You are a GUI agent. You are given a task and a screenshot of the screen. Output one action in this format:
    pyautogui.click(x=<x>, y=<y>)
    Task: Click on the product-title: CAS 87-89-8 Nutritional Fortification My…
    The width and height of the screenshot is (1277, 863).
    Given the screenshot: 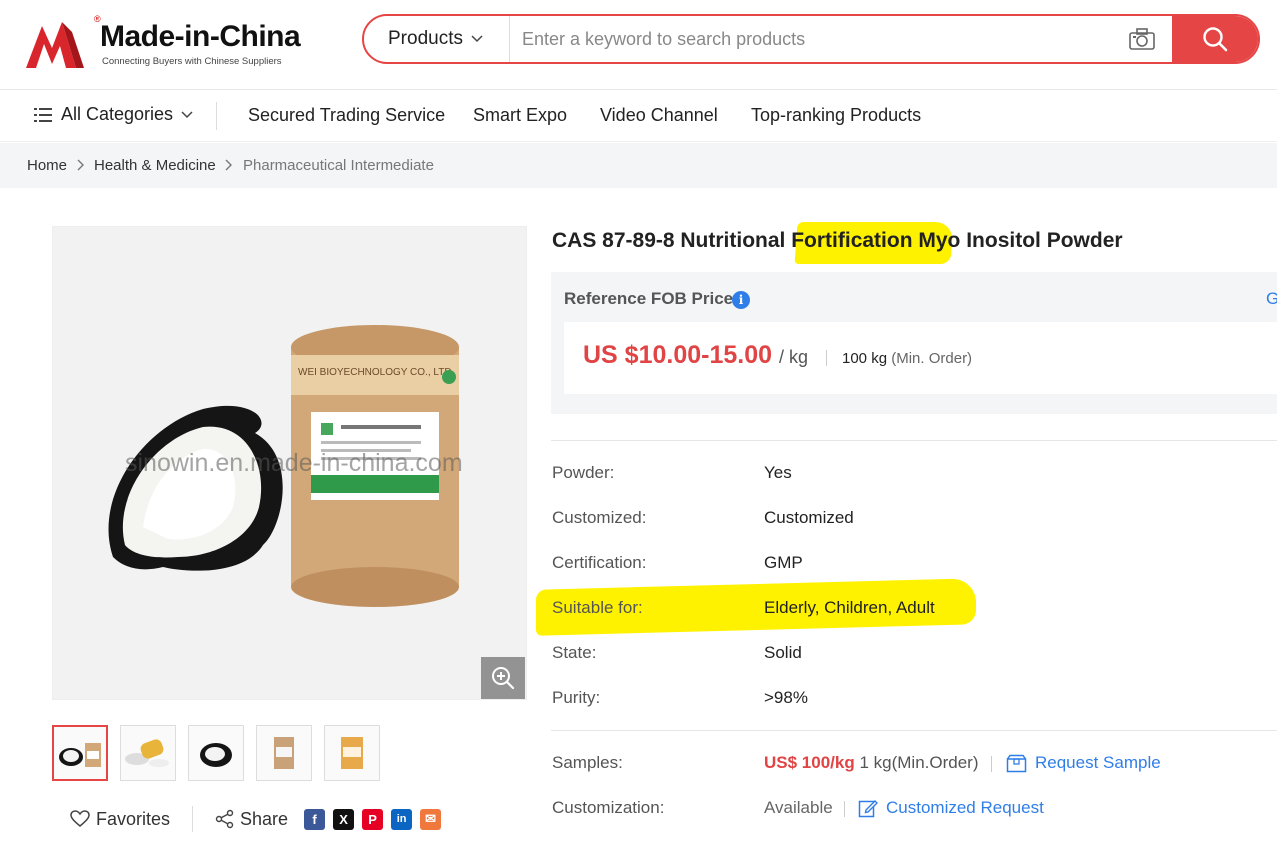 What is the action you would take?
    pyautogui.click(x=837, y=240)
    